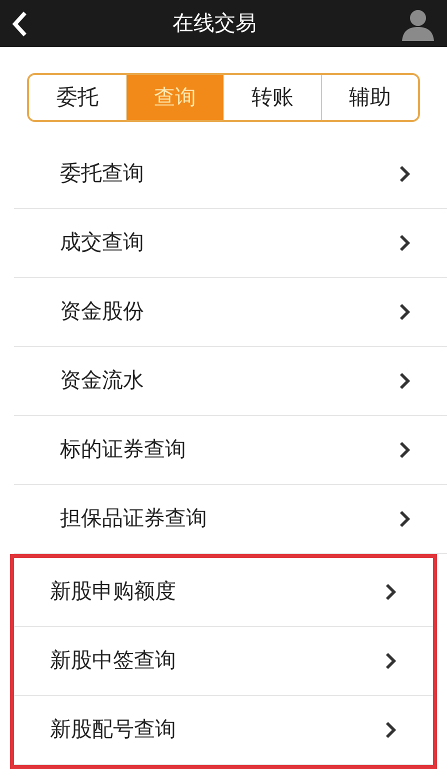  What do you see at coordinates (369, 97) in the screenshot?
I see `tab: 辅助` at bounding box center [369, 97].